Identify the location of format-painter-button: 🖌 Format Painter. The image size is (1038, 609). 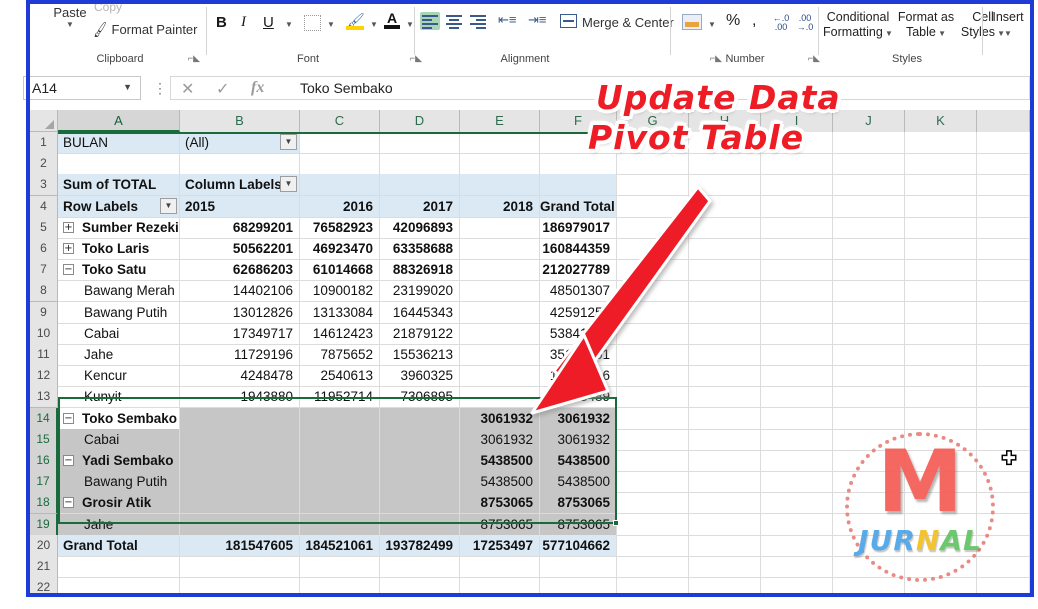
(144, 29).